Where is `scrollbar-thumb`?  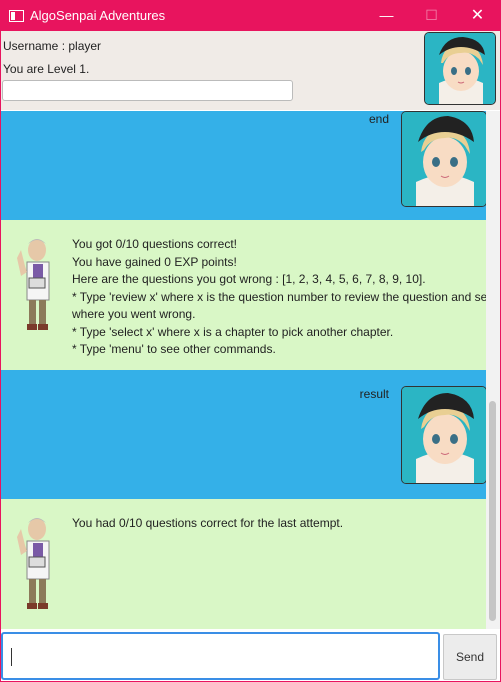 scrollbar-thumb is located at coordinates (492, 511).